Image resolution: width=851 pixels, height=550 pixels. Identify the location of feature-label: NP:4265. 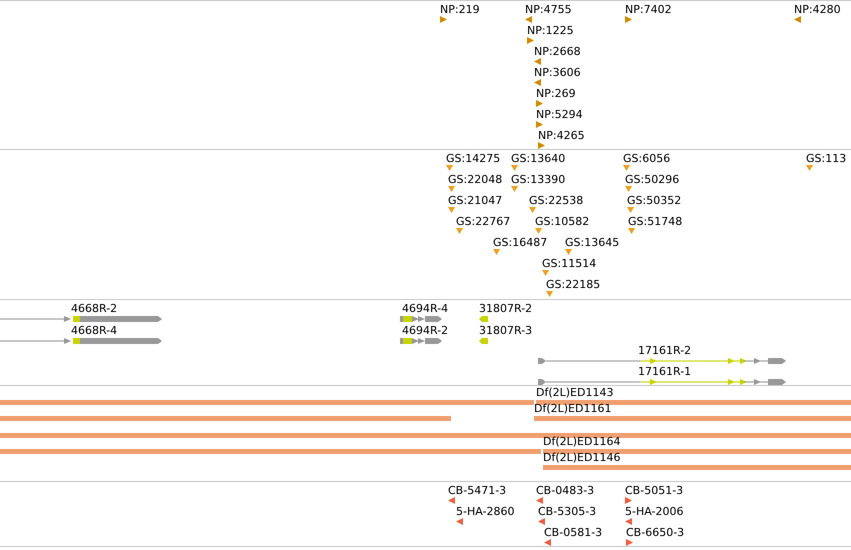
(561, 135).